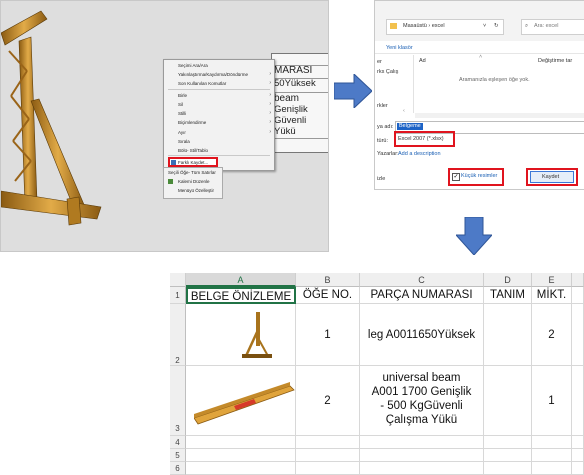 The height and width of the screenshot is (475, 584). I want to click on type-dropdown: Excel 2007 (*.xlsx), so click(421, 139).